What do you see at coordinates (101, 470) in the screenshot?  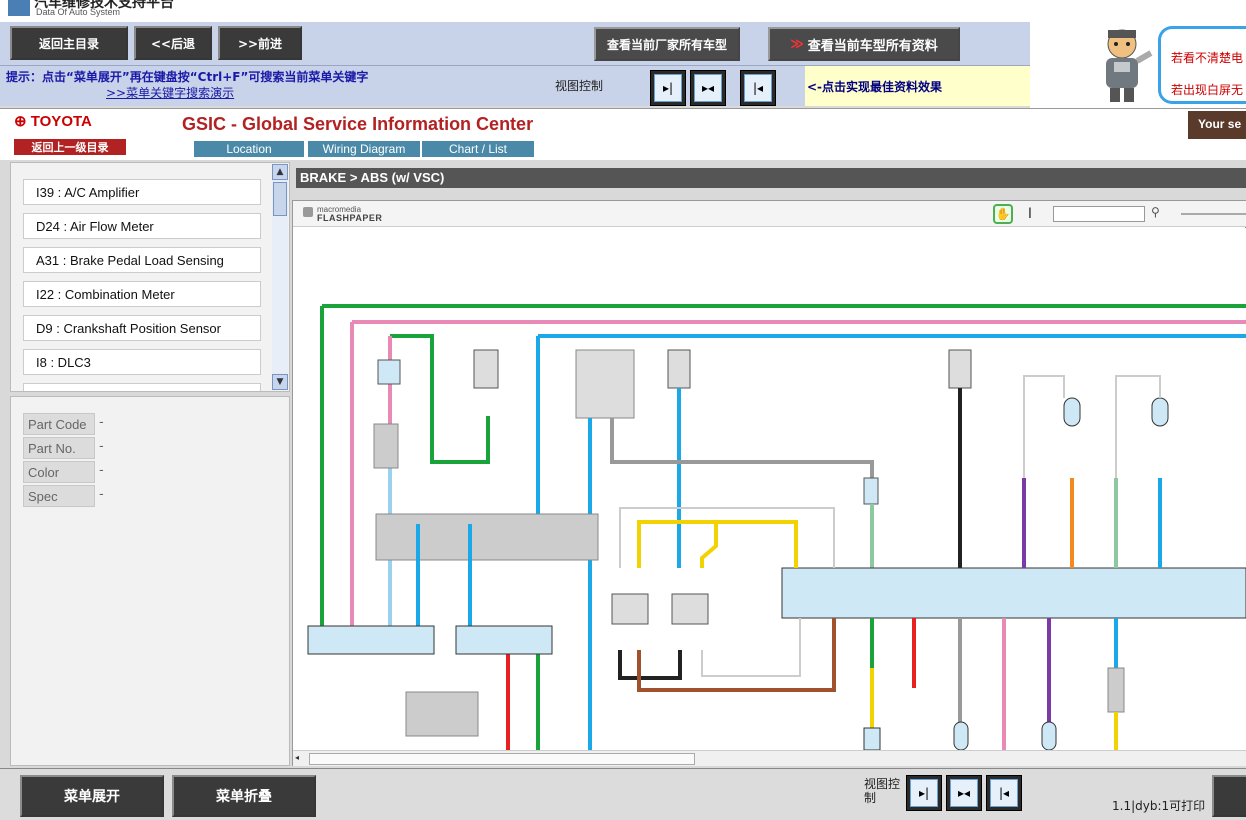 I see `color-value: -` at bounding box center [101, 470].